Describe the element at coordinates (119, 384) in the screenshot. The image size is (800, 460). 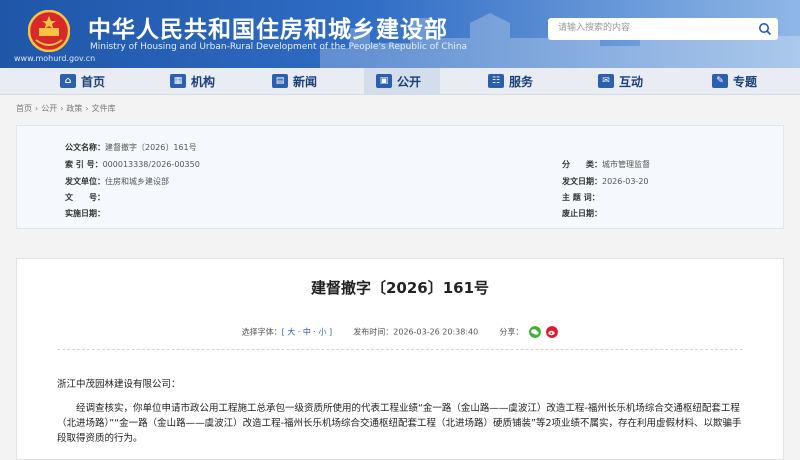
I see `article-addressee: 浙江中茂园林建设有限公司：` at that location.